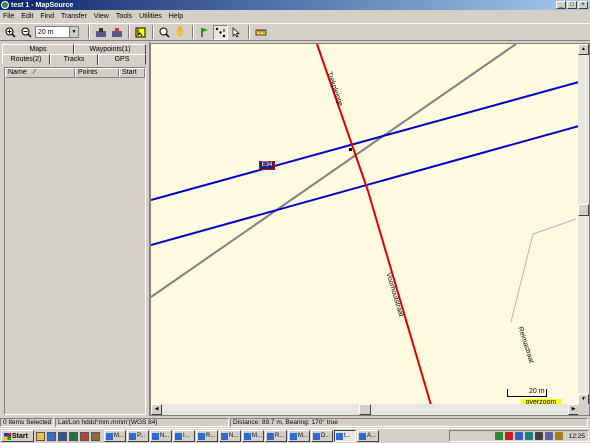 The image size is (590, 443). What do you see at coordinates (57, 32) in the screenshot?
I see `zoom-scale-select: 20 m ▼` at bounding box center [57, 32].